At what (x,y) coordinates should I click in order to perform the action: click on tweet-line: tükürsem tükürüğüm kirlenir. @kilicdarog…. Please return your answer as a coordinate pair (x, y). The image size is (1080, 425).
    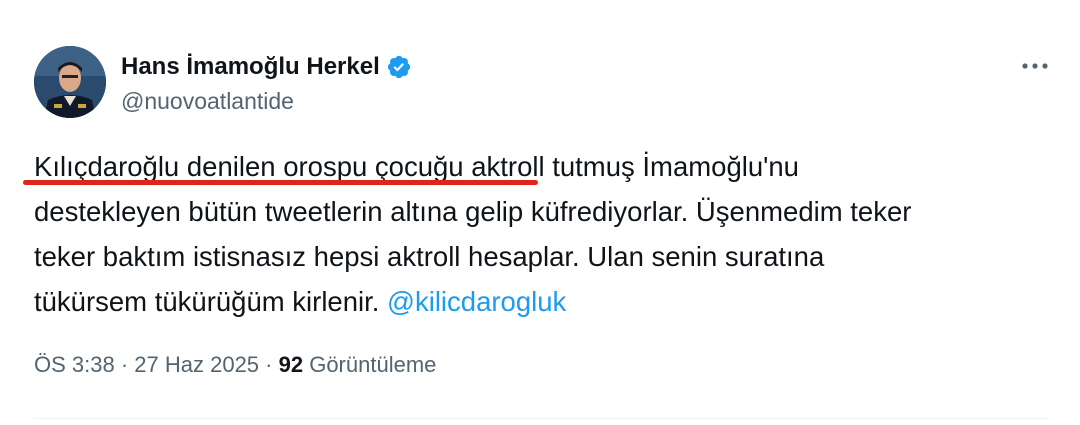
    Looking at the image, I should click on (544, 301).